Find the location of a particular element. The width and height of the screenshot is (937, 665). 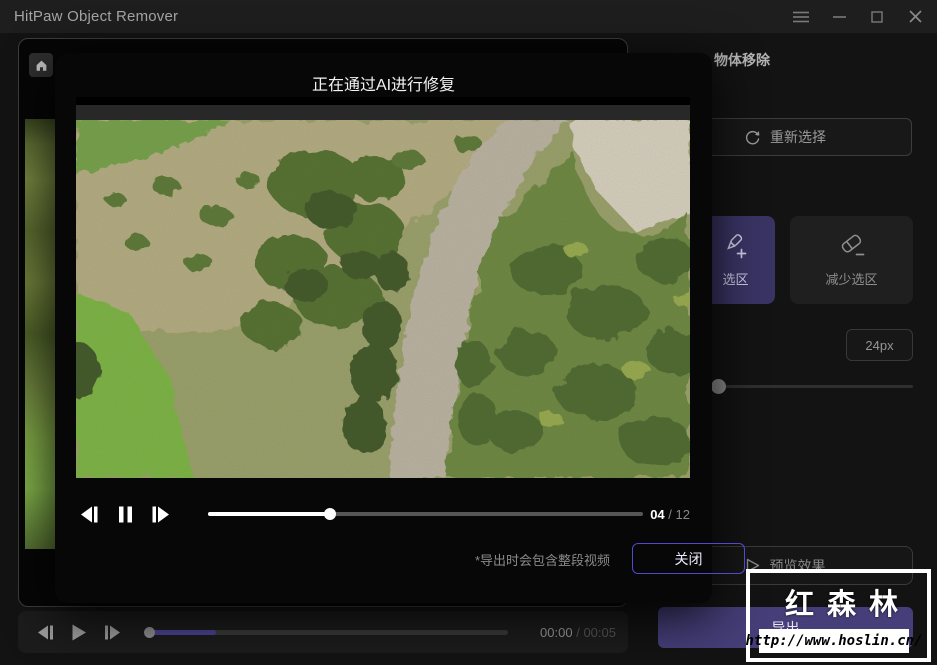

menu-icon is located at coordinates (801, 17).